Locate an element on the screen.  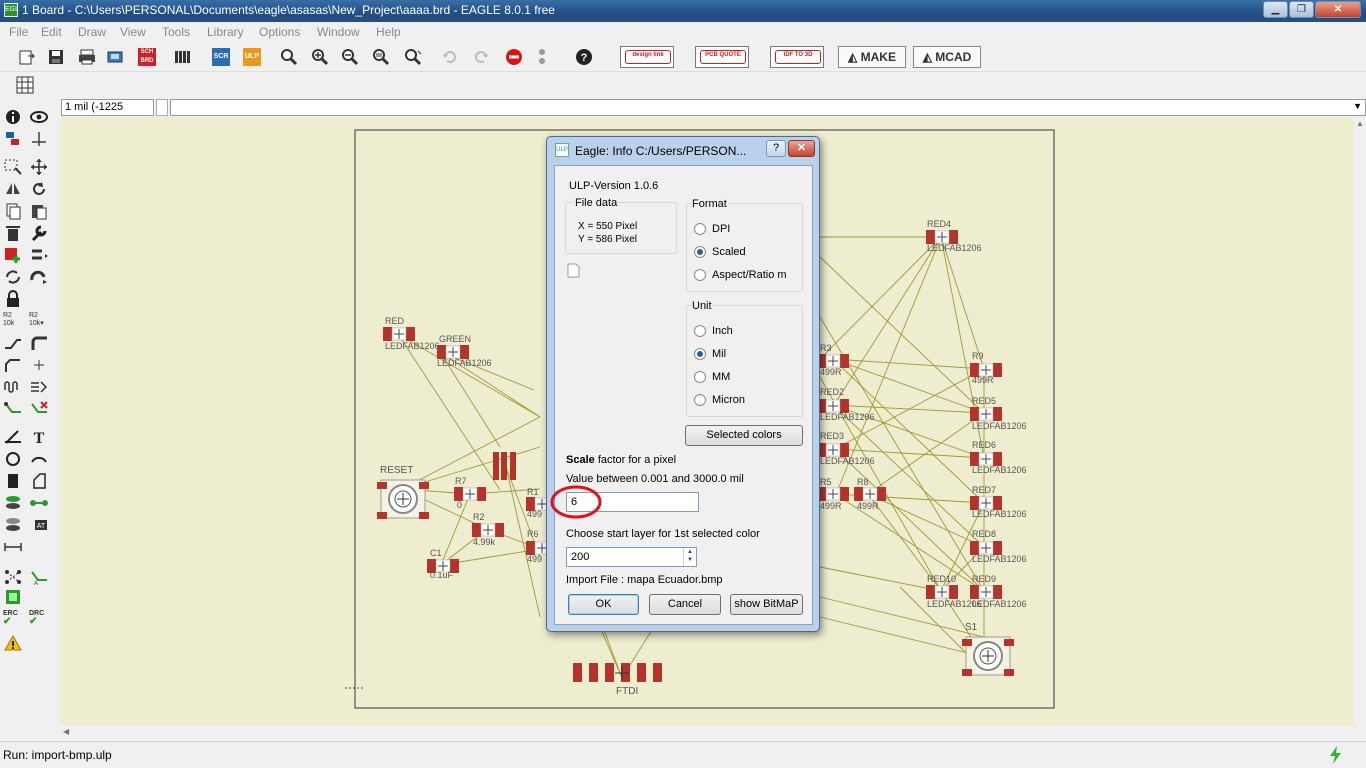
dimension-icon is located at coordinates (13, 547).